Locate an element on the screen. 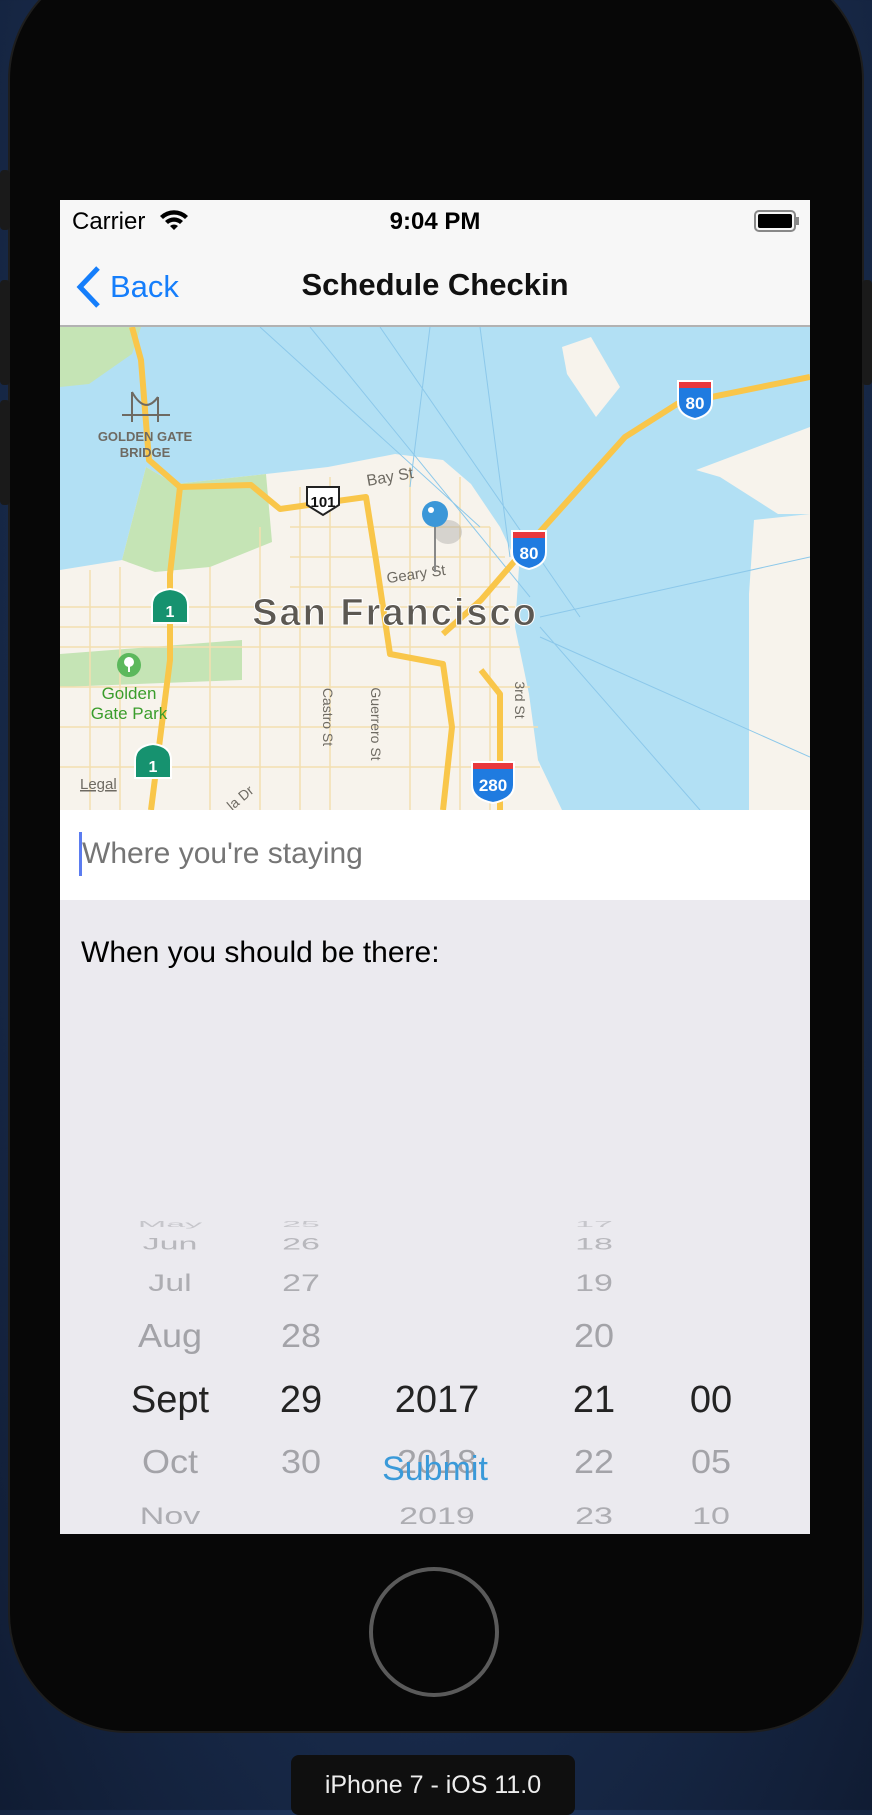 Image resolution: width=872 pixels, height=1815 pixels. volume-up-button is located at coordinates (5, 332).